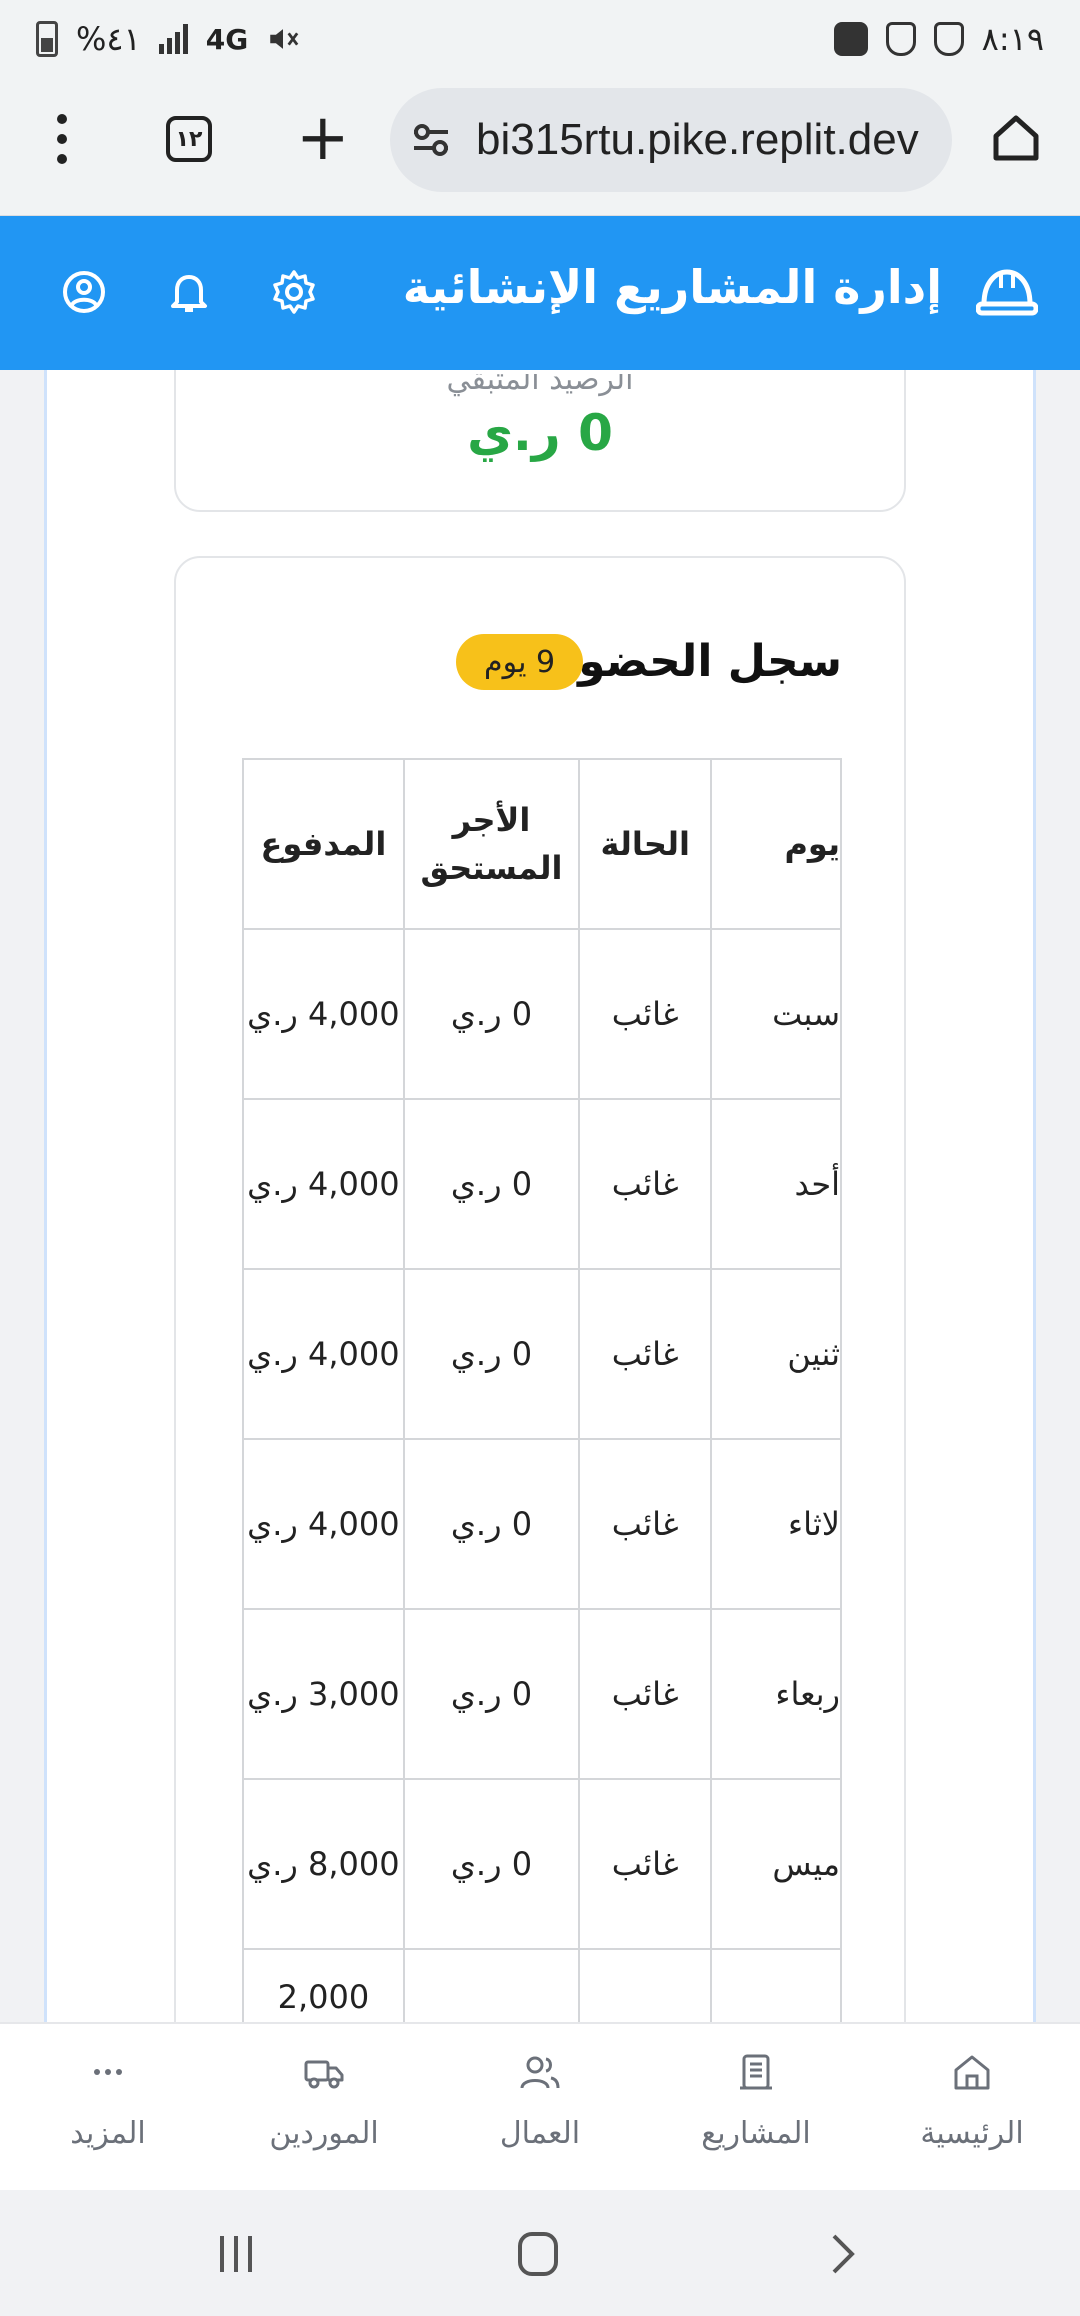 The height and width of the screenshot is (2316, 1080). I want to click on home-button-icon, so click(538, 2254).